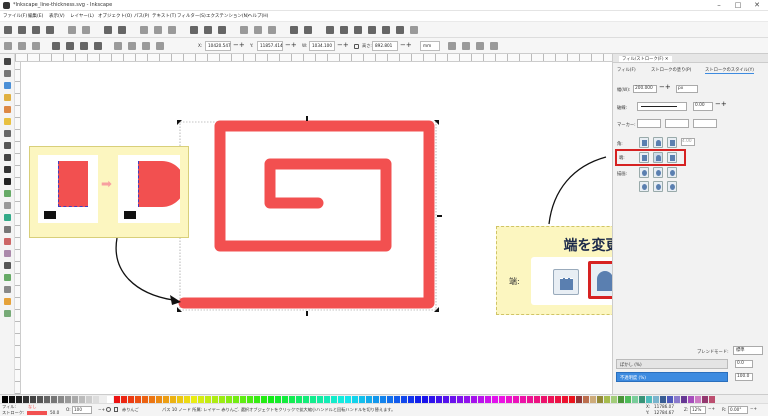 The image size is (768, 416). I want to click on scale-stroke-icon, so click(452, 46).